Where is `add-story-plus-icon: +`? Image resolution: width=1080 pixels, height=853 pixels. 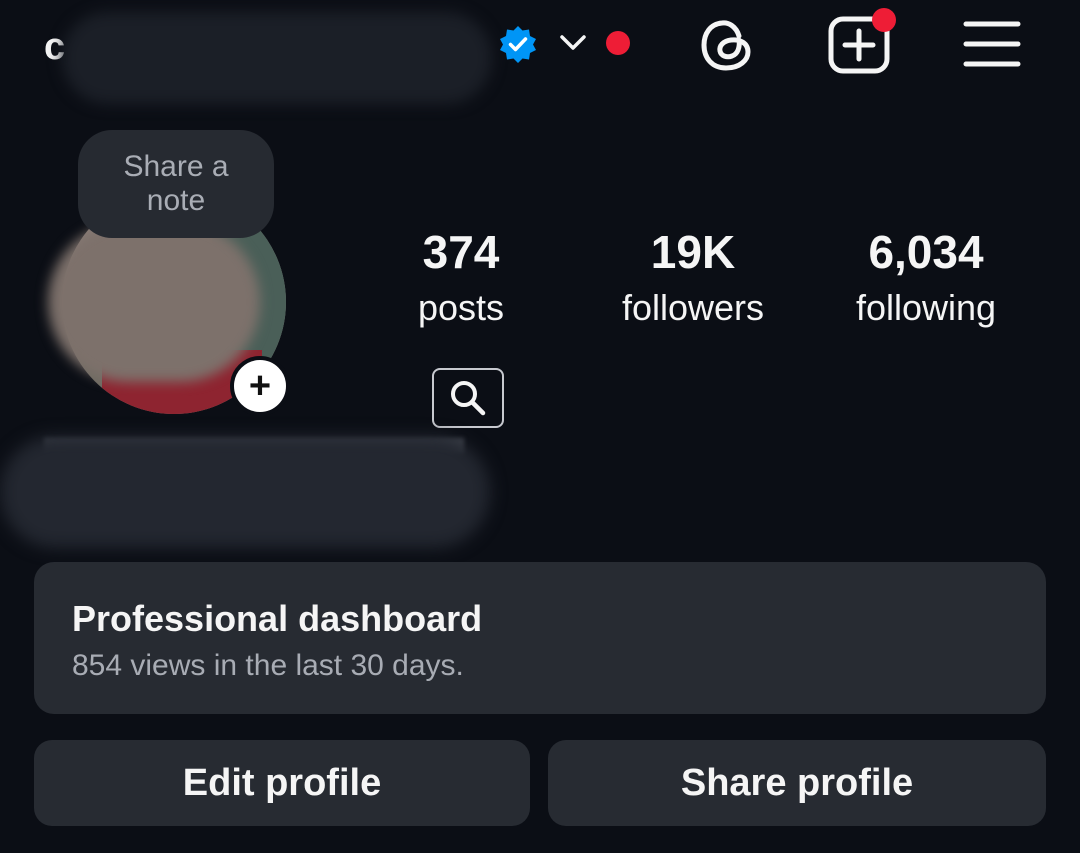
add-story-plus-icon: + is located at coordinates (260, 386).